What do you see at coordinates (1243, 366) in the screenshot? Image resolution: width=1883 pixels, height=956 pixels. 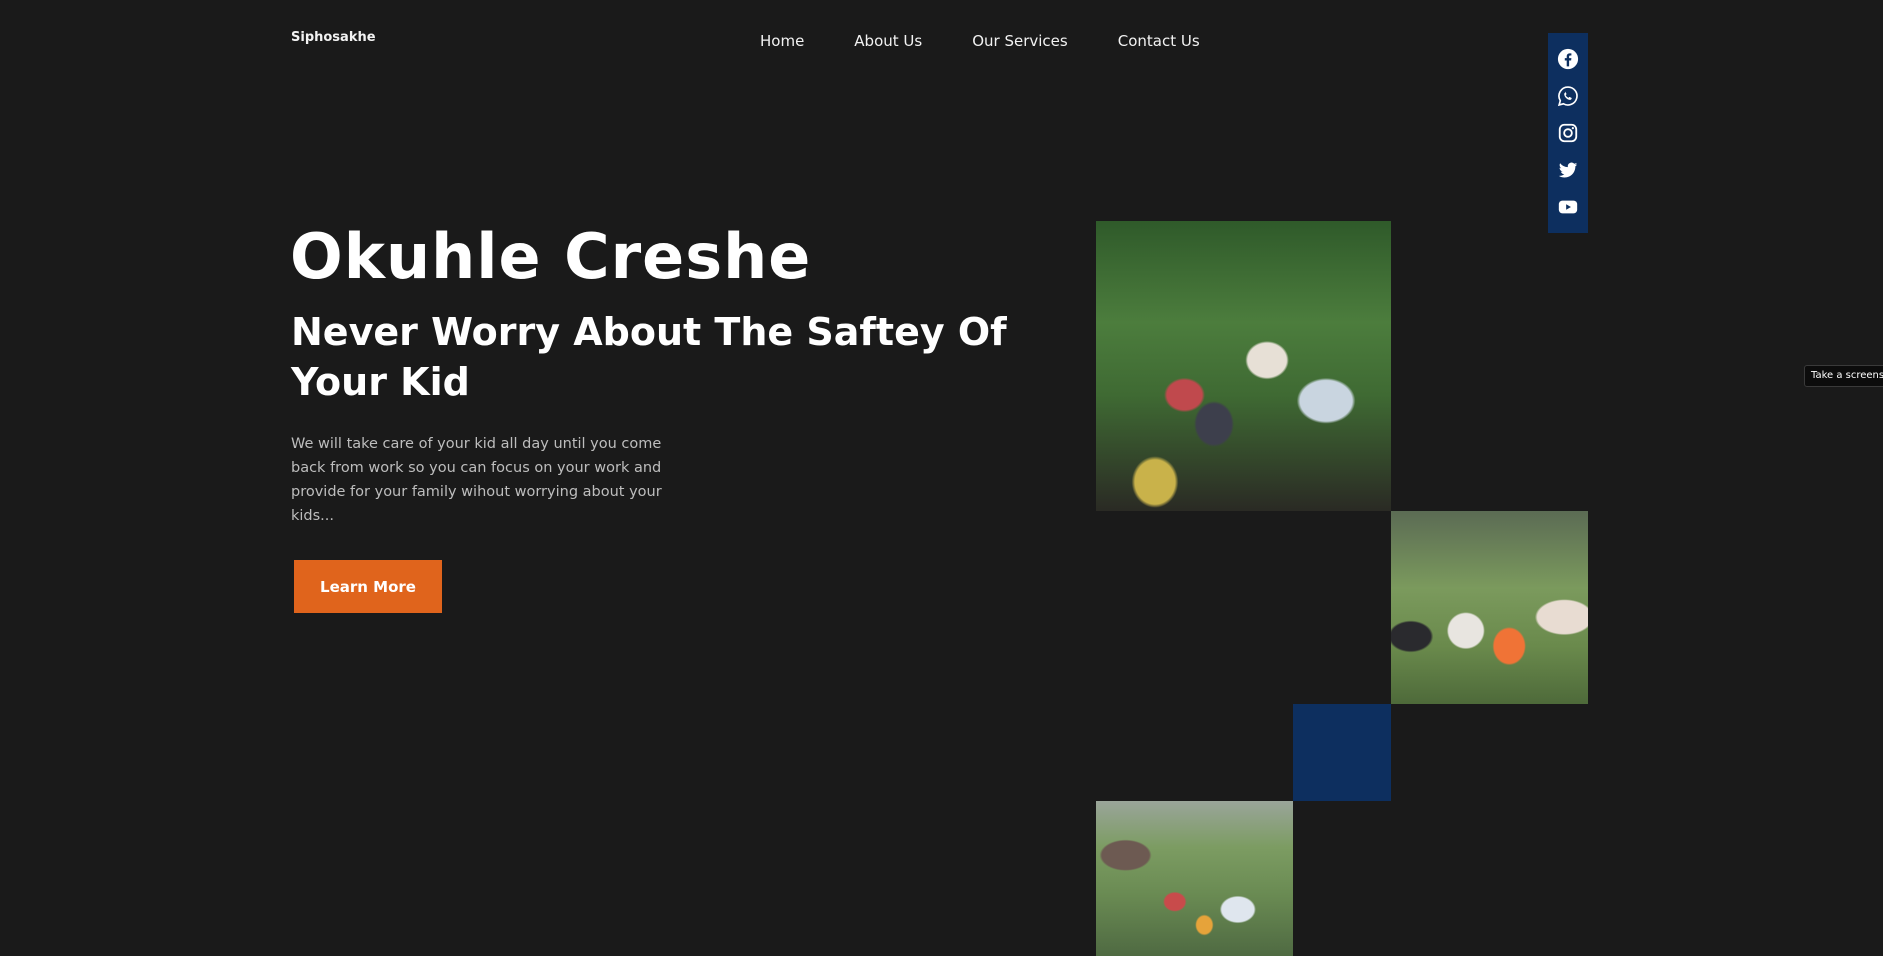 I see `children-photo-large` at bounding box center [1243, 366].